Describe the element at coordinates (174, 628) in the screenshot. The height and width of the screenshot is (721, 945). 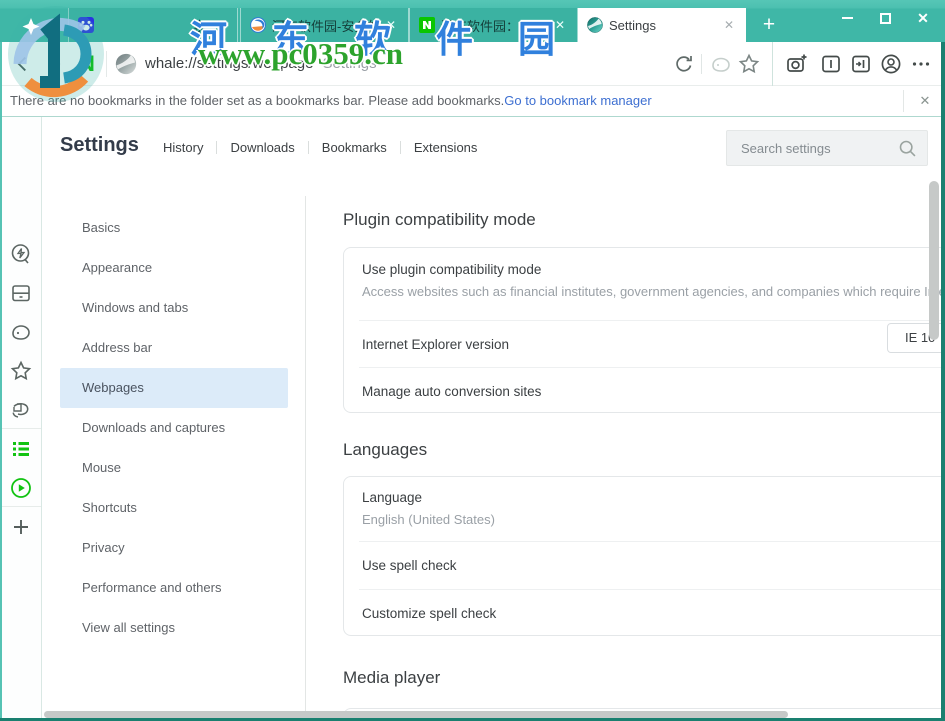
I see `menu-item-view-all: View all settings` at that location.